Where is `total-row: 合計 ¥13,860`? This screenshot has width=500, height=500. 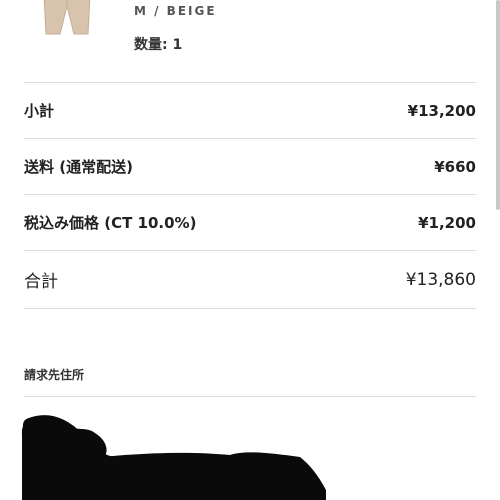 total-row: 合計 ¥13,860 is located at coordinates (250, 279).